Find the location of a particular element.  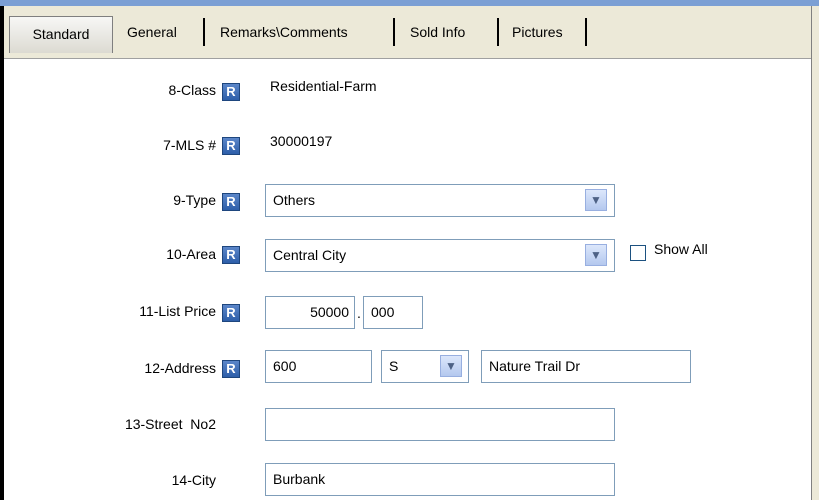

tab-label: Sold Info is located at coordinates (438, 32).